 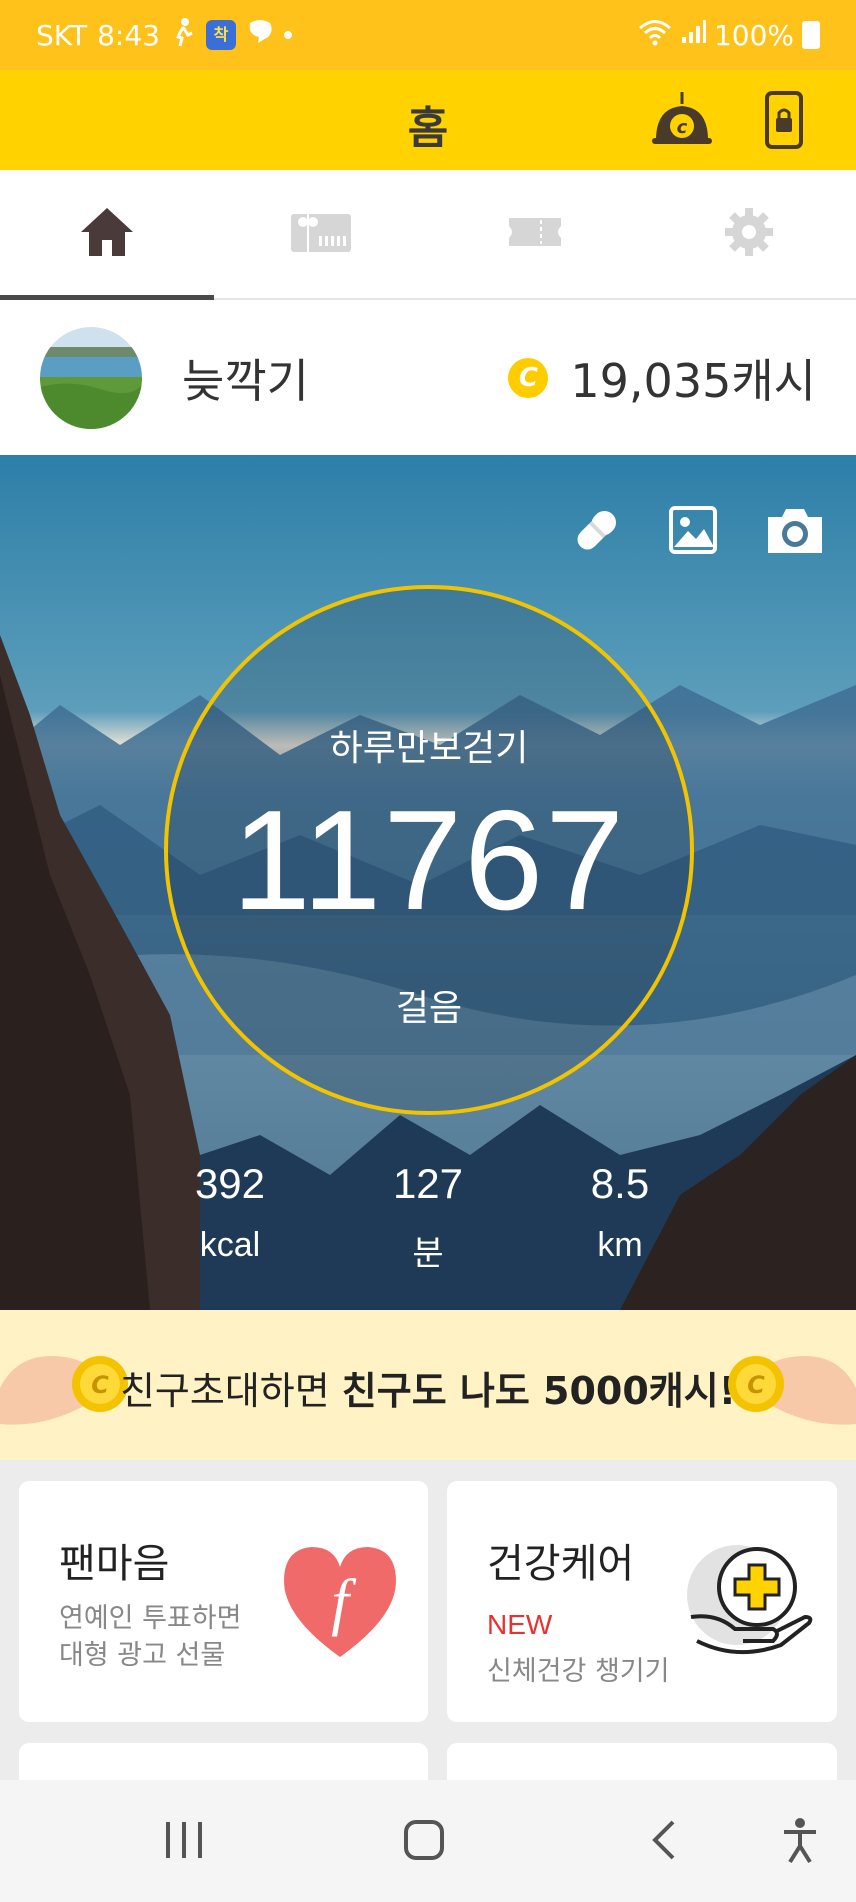 I want to click on stat-unit: km, so click(x=620, y=1245).